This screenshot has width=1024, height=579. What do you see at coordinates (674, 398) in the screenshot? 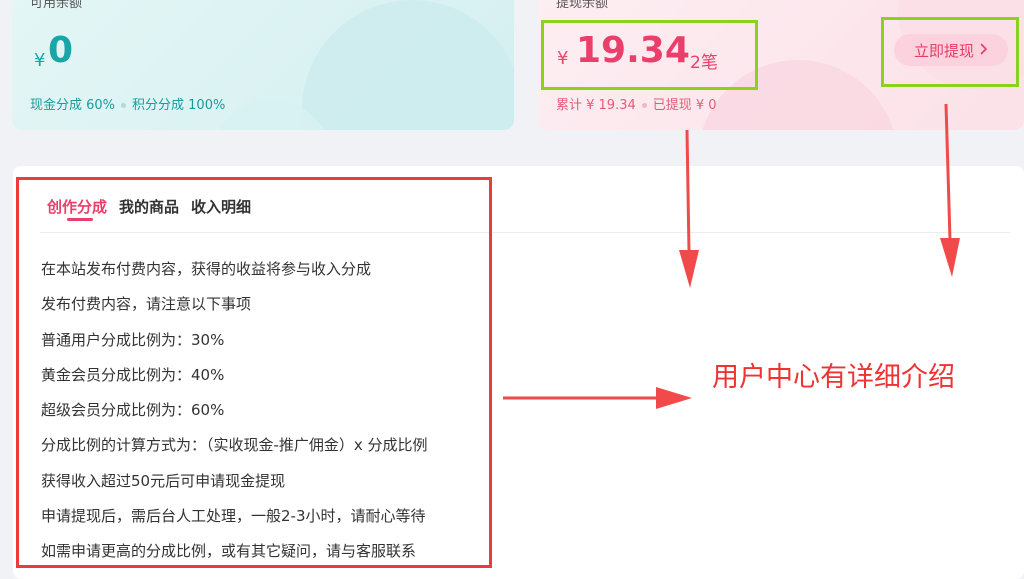
I see `left-arrow-head` at bounding box center [674, 398].